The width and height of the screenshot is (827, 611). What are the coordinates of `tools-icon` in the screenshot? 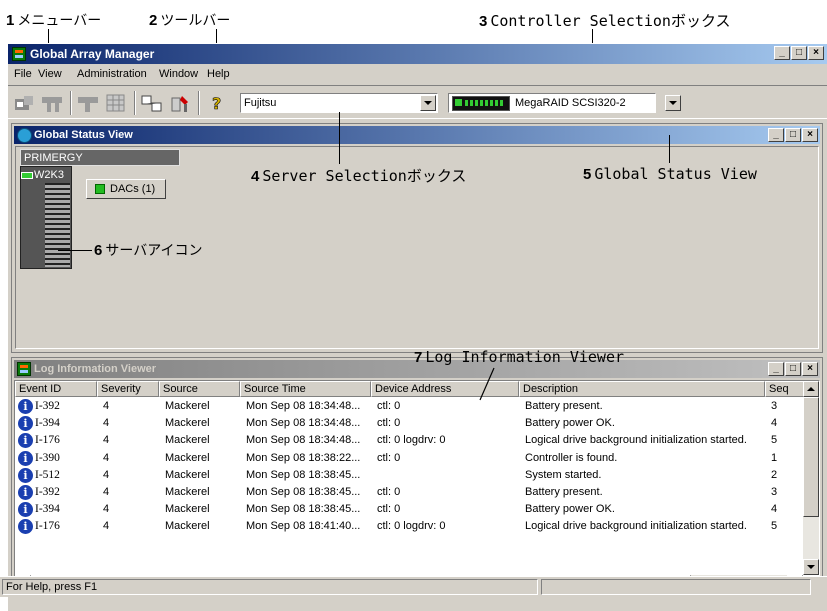 It's located at (180, 103).